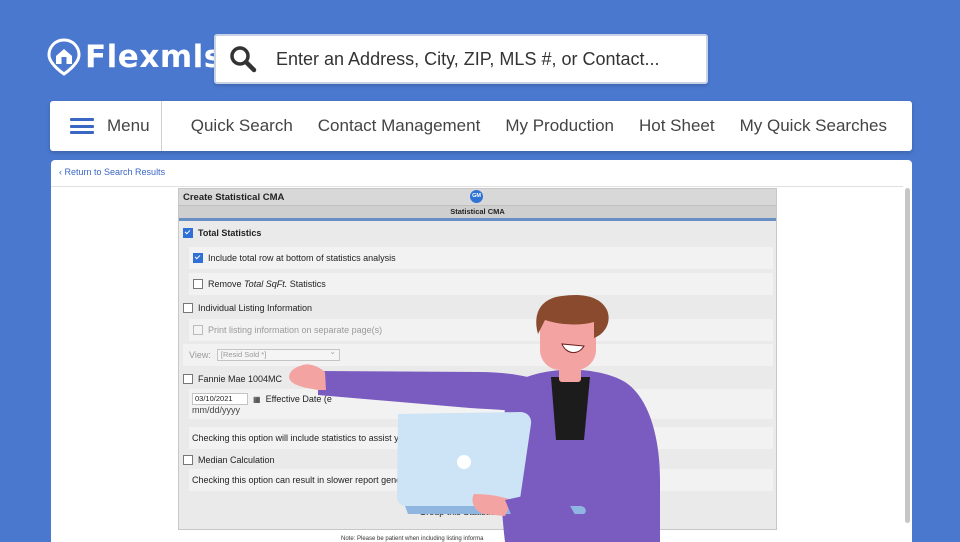  What do you see at coordinates (572, 332) in the screenshot?
I see `presenter-head-icon` at bounding box center [572, 332].